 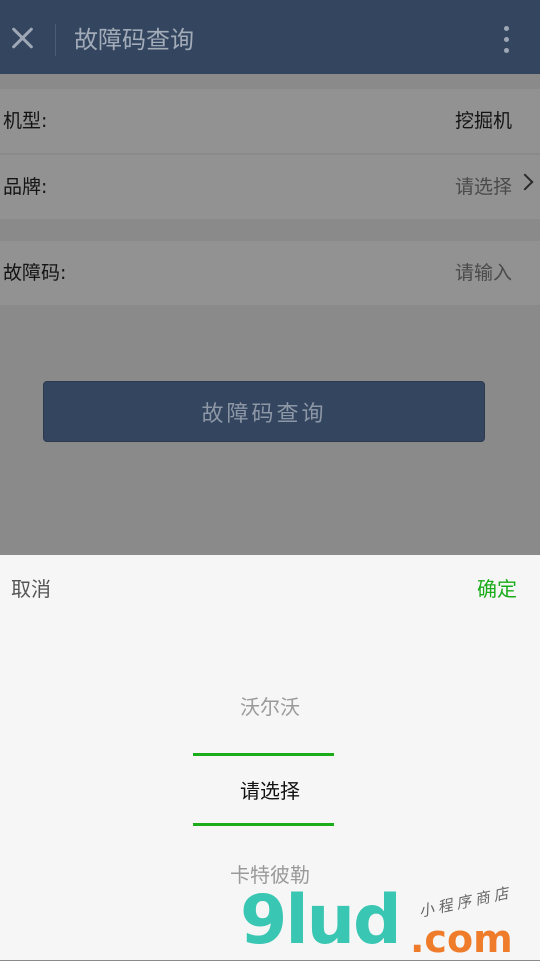 What do you see at coordinates (506, 40) in the screenshot?
I see `more-options-icon` at bounding box center [506, 40].